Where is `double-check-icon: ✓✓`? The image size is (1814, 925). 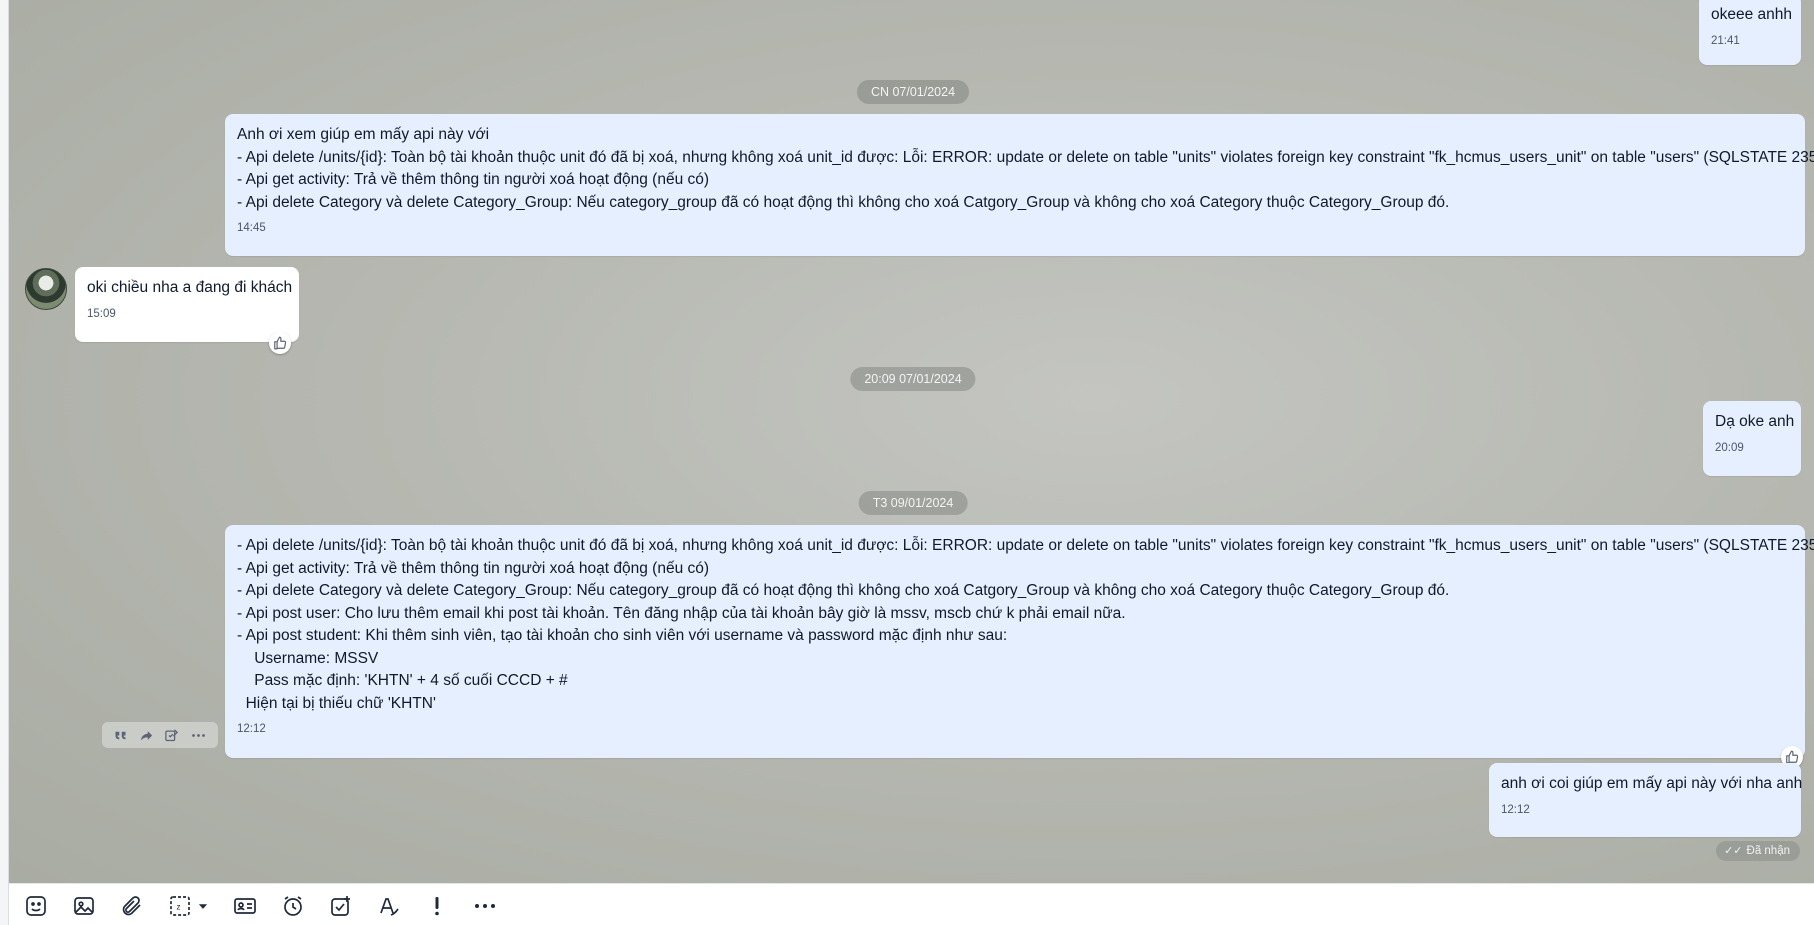
double-check-icon: ✓✓ is located at coordinates (1733, 851).